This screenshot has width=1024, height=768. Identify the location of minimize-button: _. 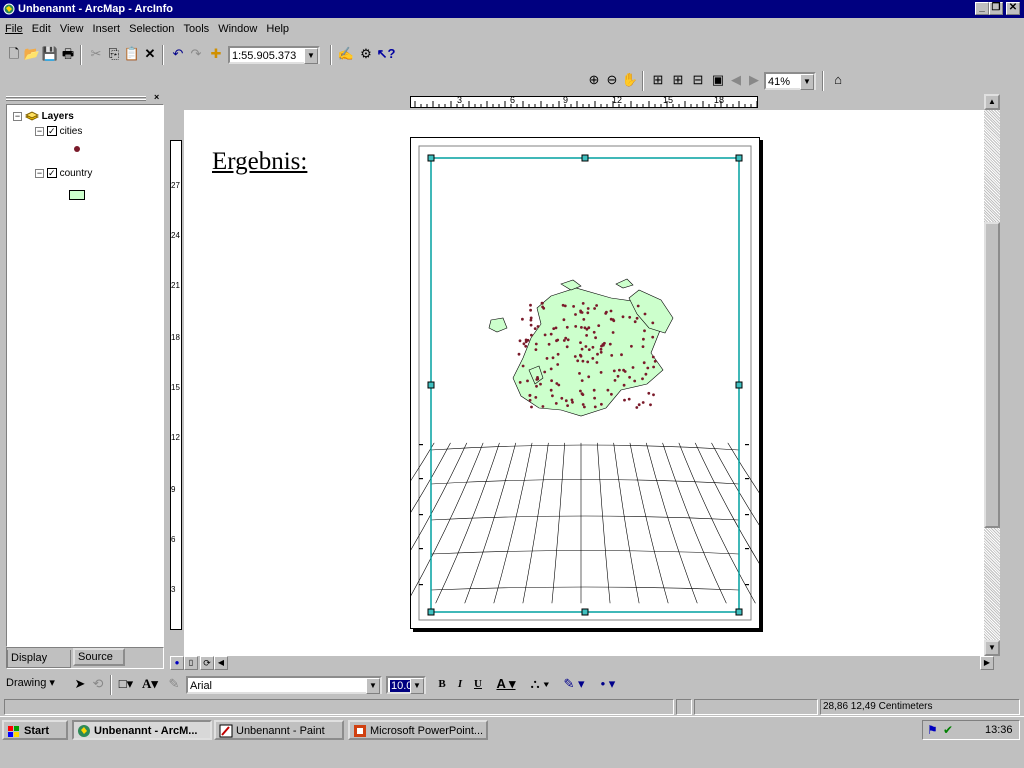
(982, 8).